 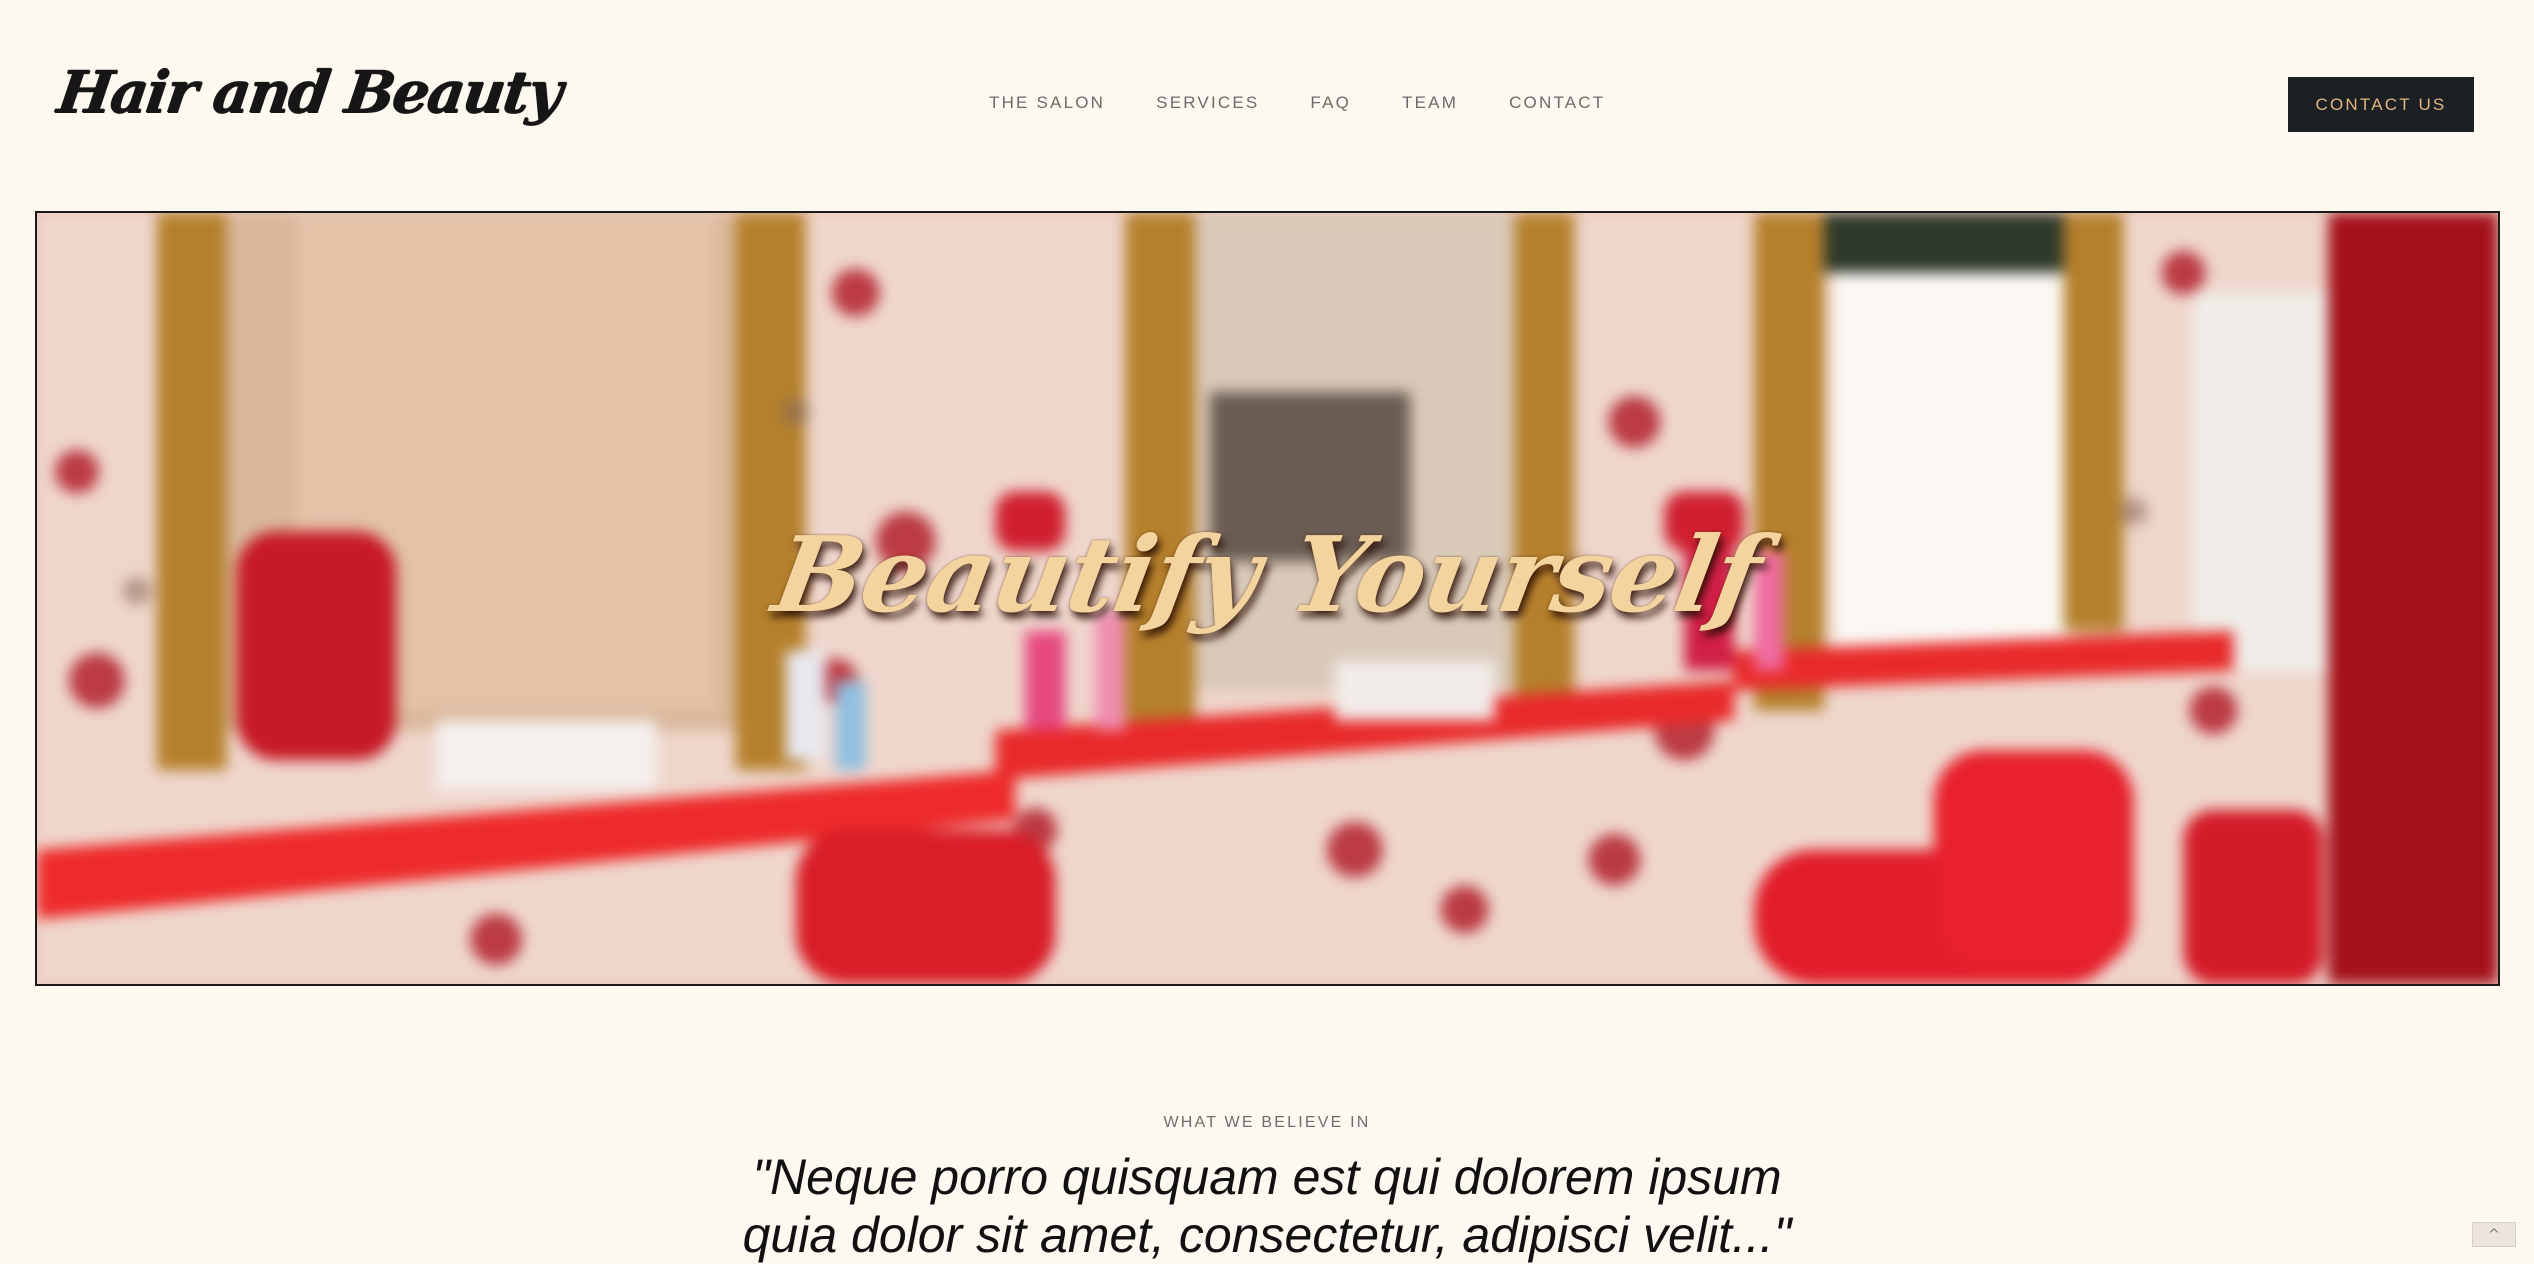 What do you see at coordinates (1430, 103) in the screenshot?
I see `nav-item-team: TEAM` at bounding box center [1430, 103].